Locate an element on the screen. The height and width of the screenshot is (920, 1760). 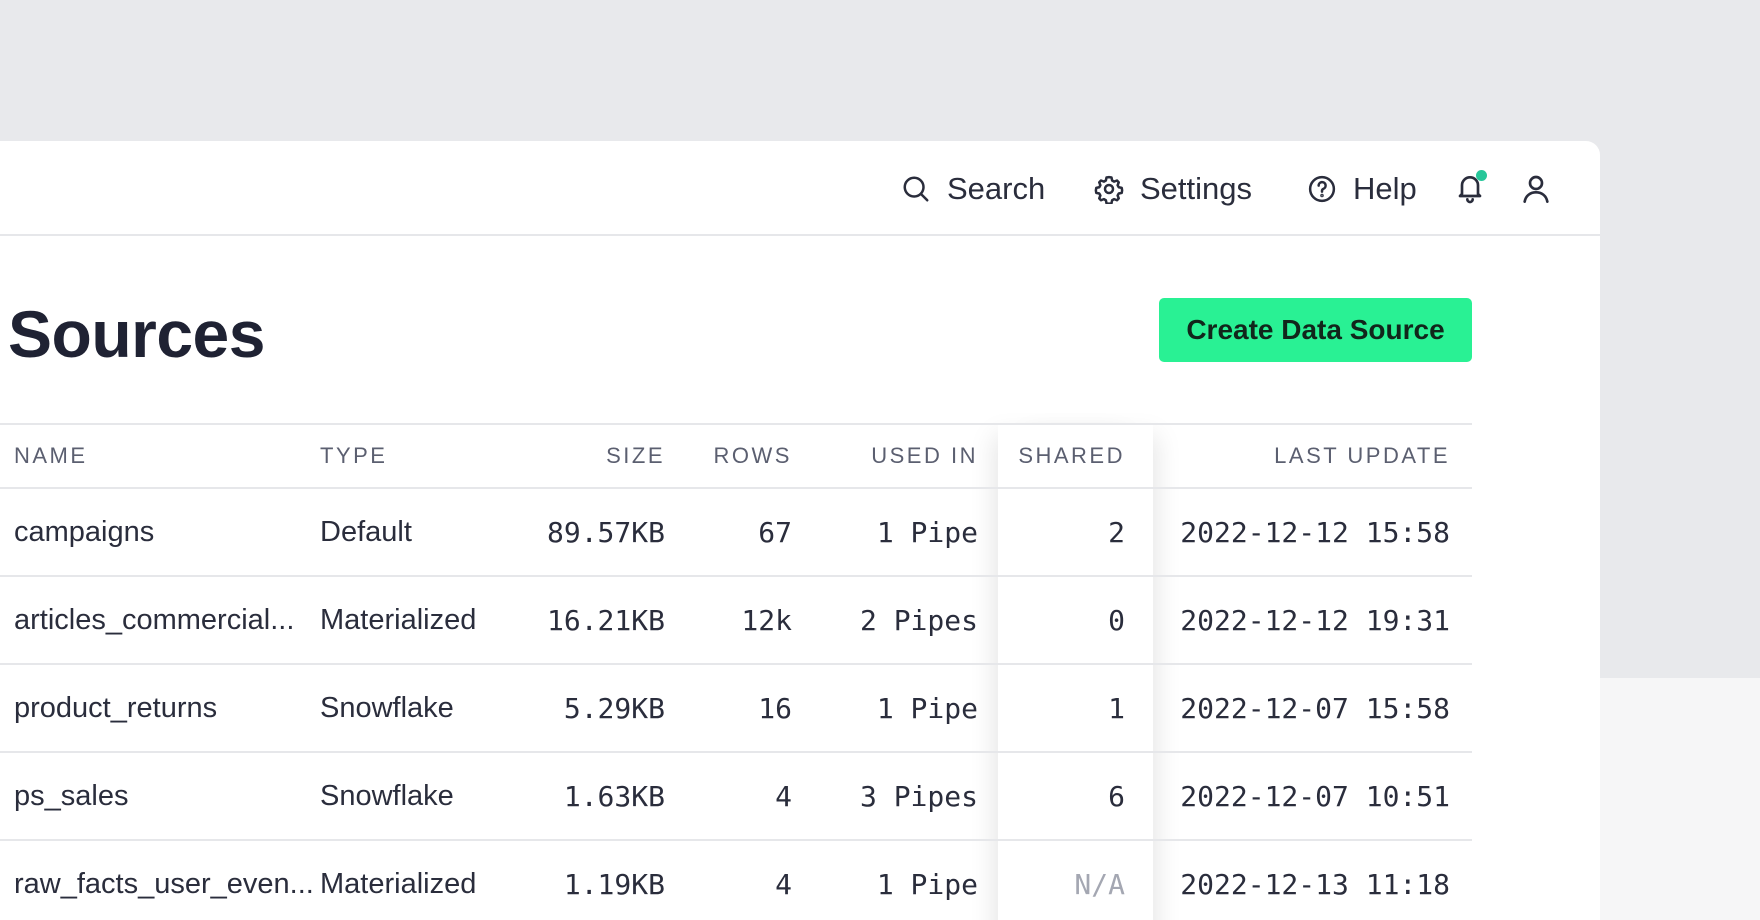
search-label: Search is located at coordinates (996, 188).